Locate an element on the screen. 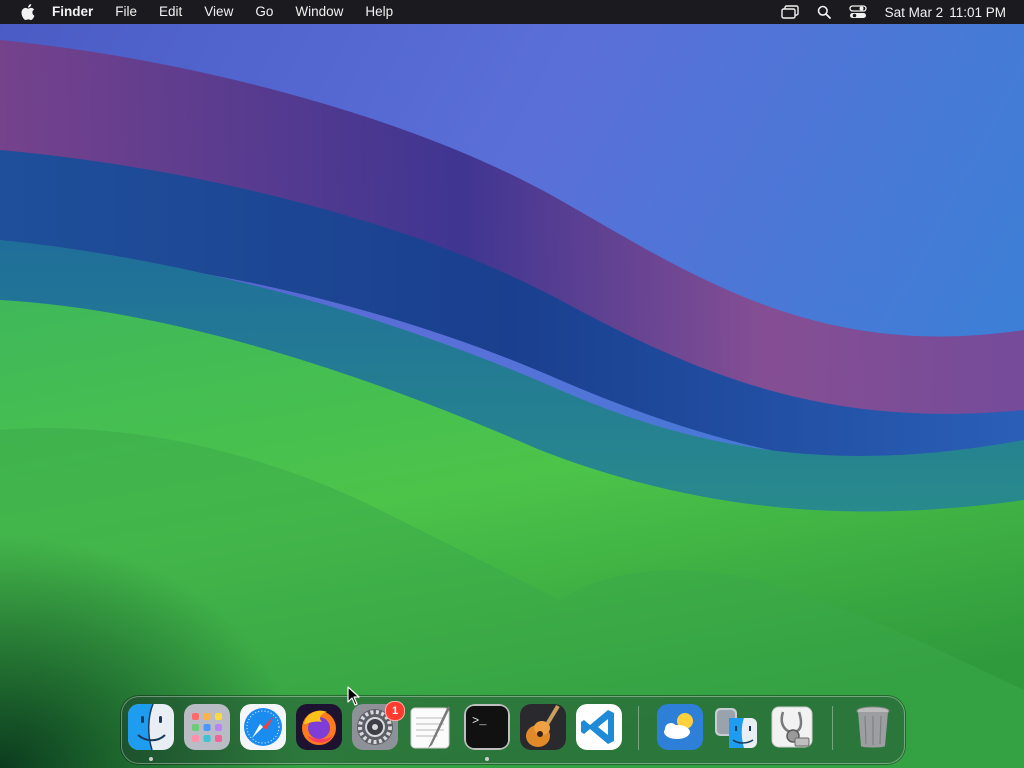 The height and width of the screenshot is (768, 1024). dock-terminal-icon: >_ is located at coordinates (487, 727).